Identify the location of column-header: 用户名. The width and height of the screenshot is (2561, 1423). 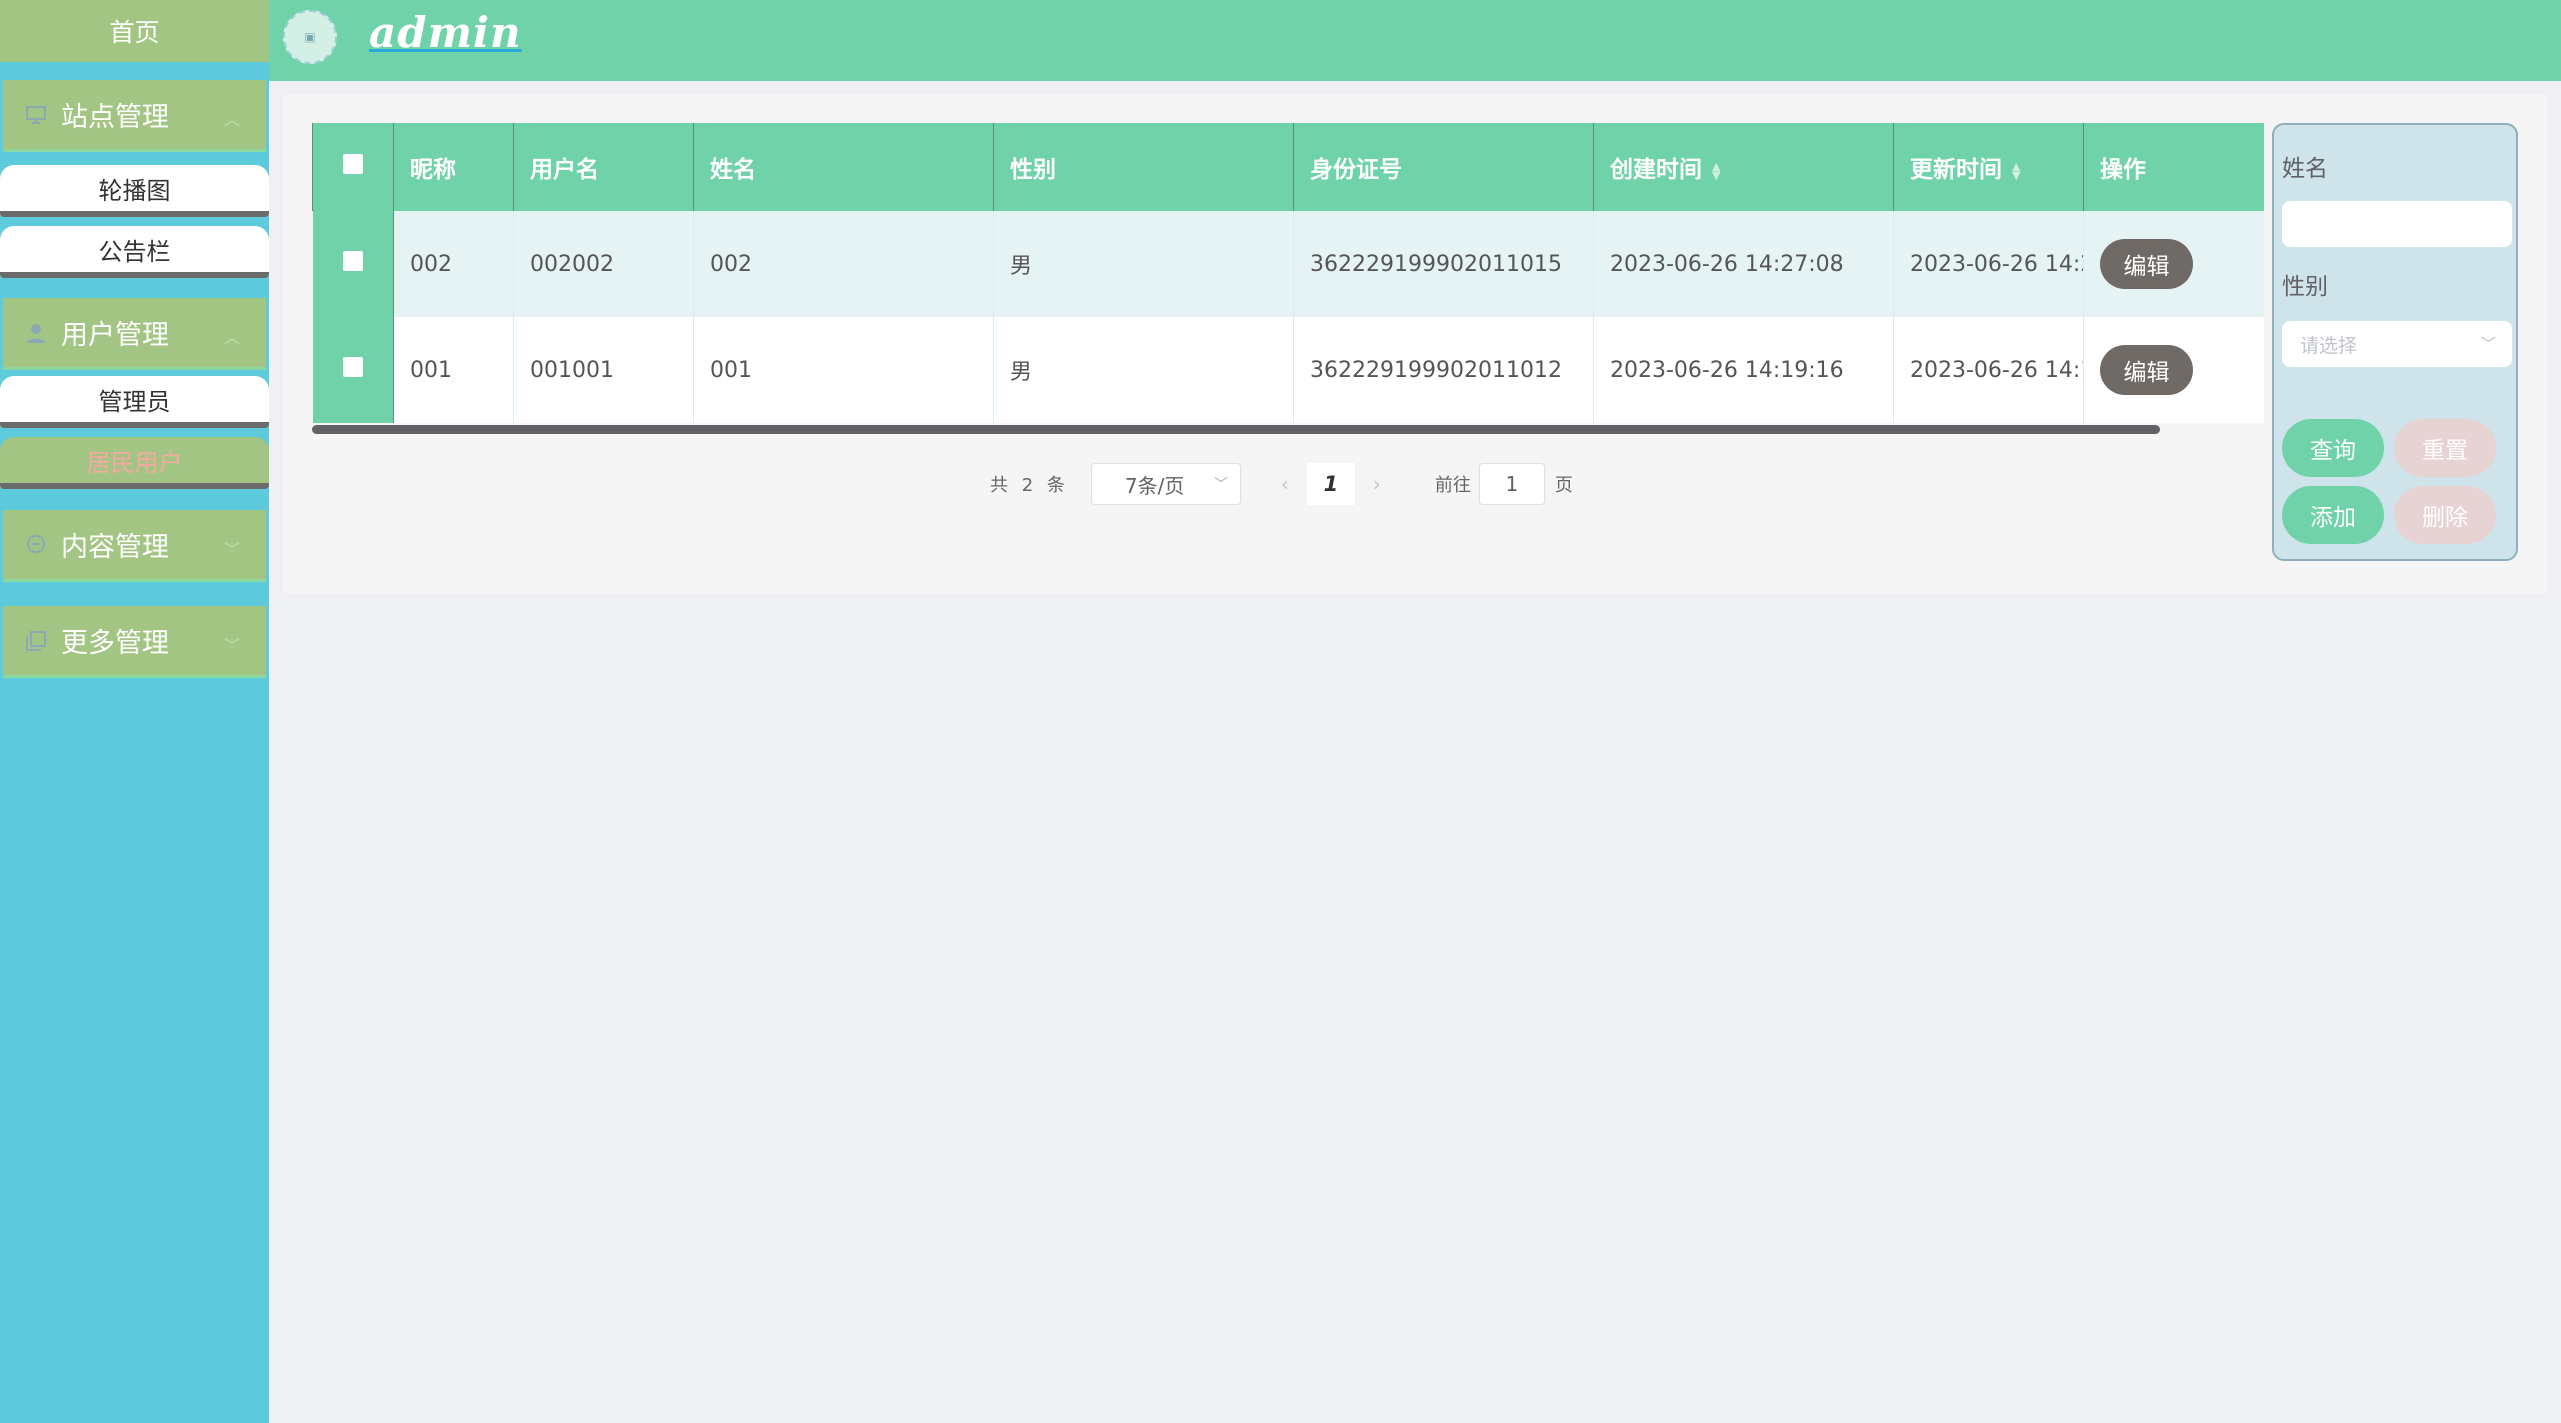
(603, 167).